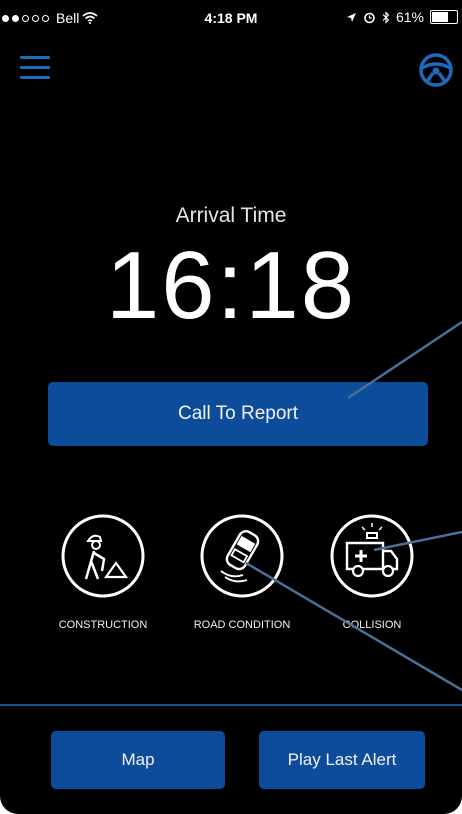 Image resolution: width=462 pixels, height=814 pixels. I want to click on status-right: 61%, so click(402, 17).